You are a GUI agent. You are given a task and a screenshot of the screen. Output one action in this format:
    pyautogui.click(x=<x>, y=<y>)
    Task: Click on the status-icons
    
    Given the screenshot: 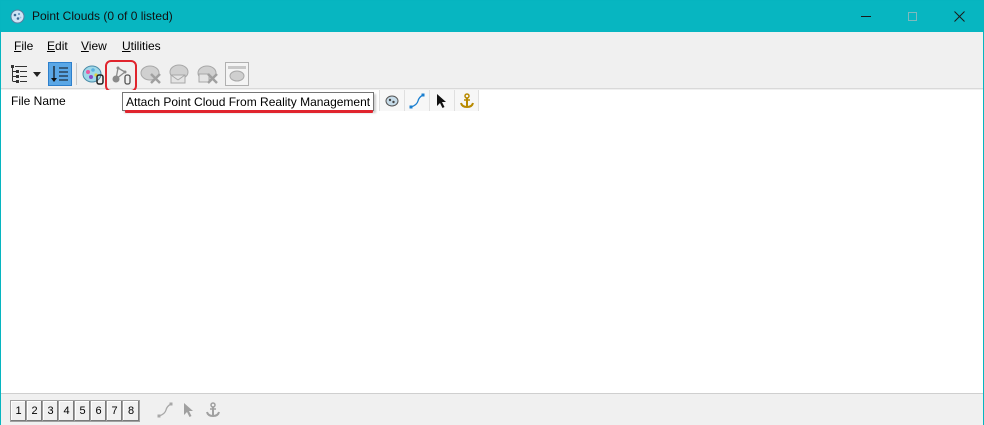 What is the action you would take?
    pyautogui.click(x=189, y=410)
    